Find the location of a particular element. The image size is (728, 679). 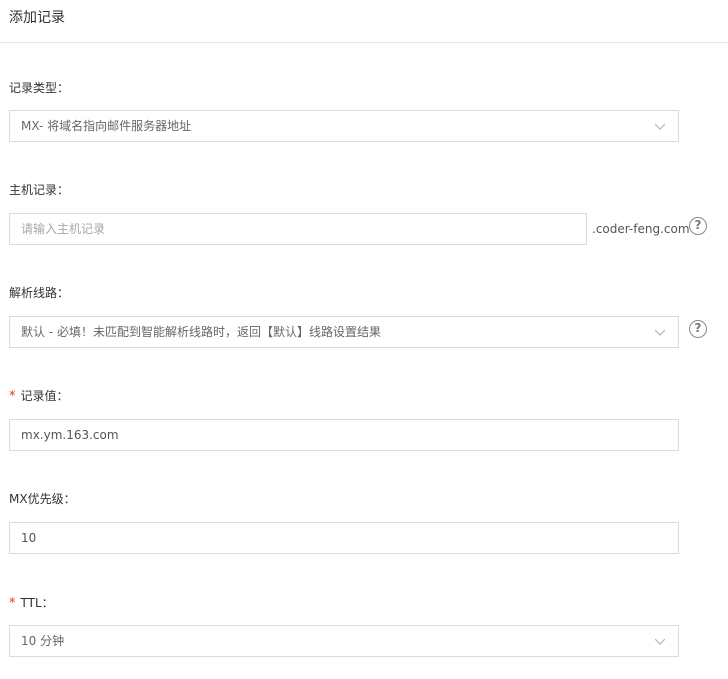

record-value-field: * 记录值： is located at coordinates (39, 396).